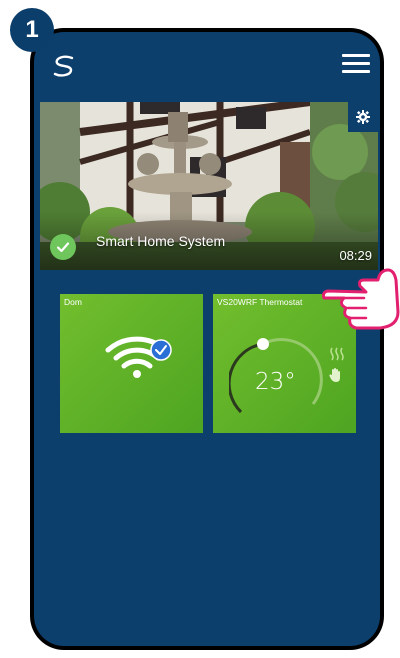 This screenshot has height=658, width=400. What do you see at coordinates (138, 357) in the screenshot?
I see `wifi-icon` at bounding box center [138, 357].